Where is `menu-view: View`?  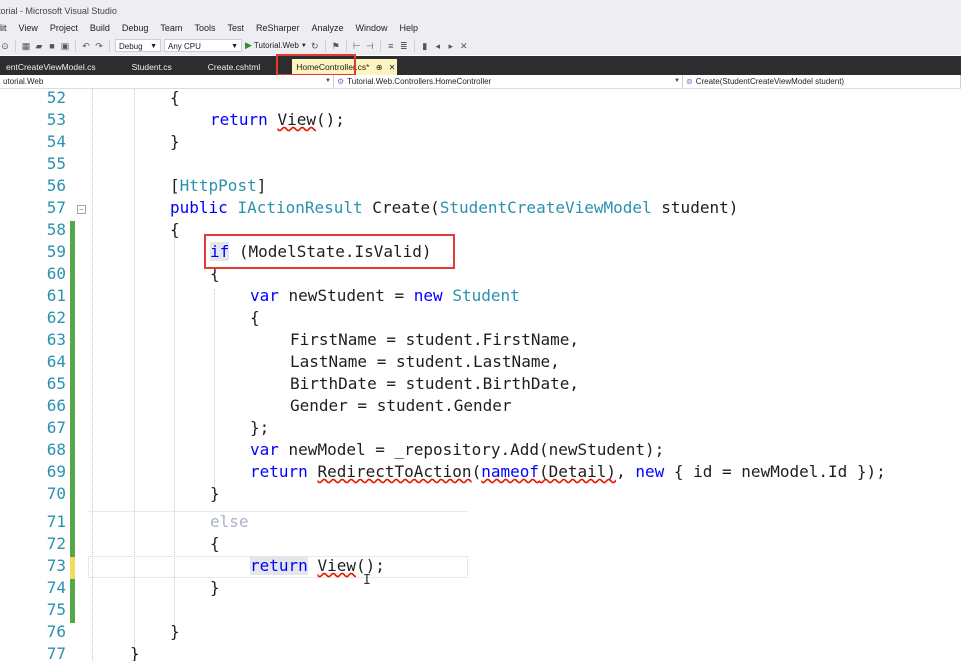
menu-view: View is located at coordinates (28, 28).